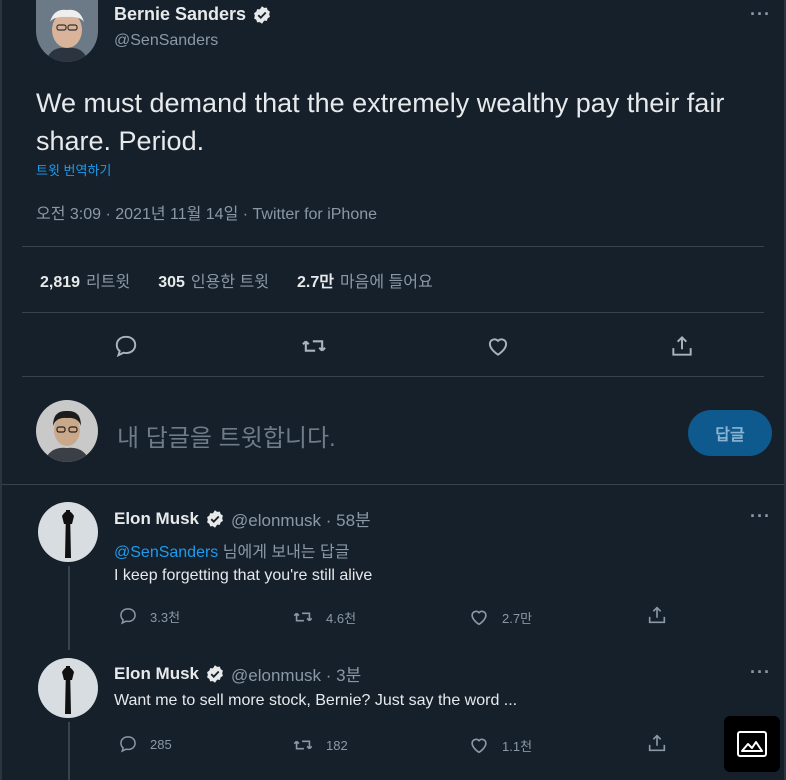  Describe the element at coordinates (394, 348) in the screenshot. I see `tweet-action-bar` at that location.